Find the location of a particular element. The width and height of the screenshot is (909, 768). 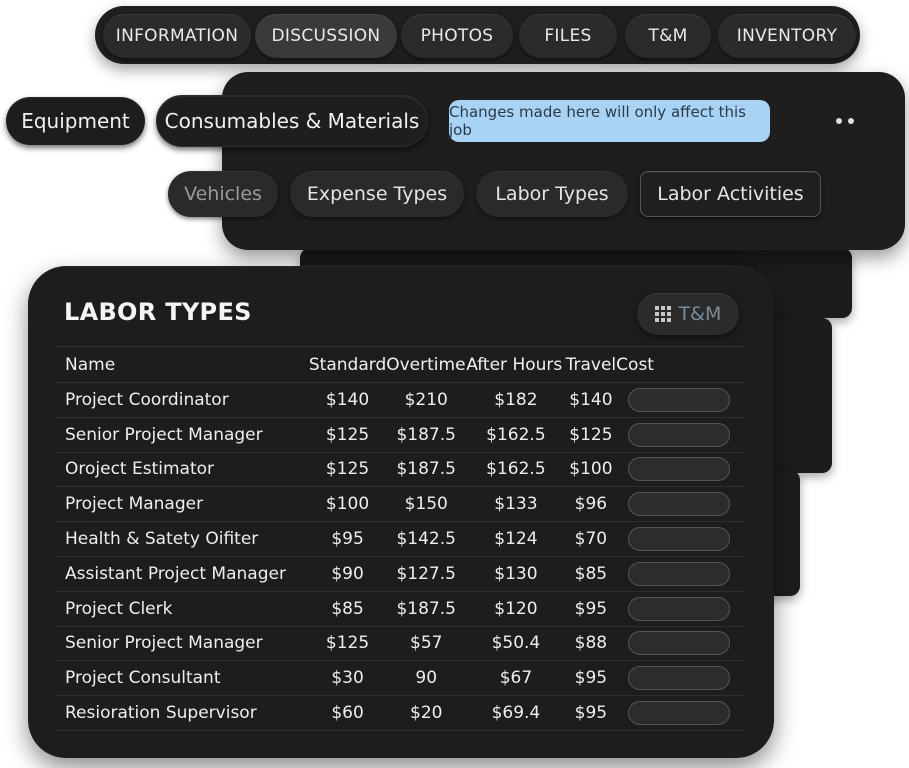

tm-button: T&M is located at coordinates (688, 314).